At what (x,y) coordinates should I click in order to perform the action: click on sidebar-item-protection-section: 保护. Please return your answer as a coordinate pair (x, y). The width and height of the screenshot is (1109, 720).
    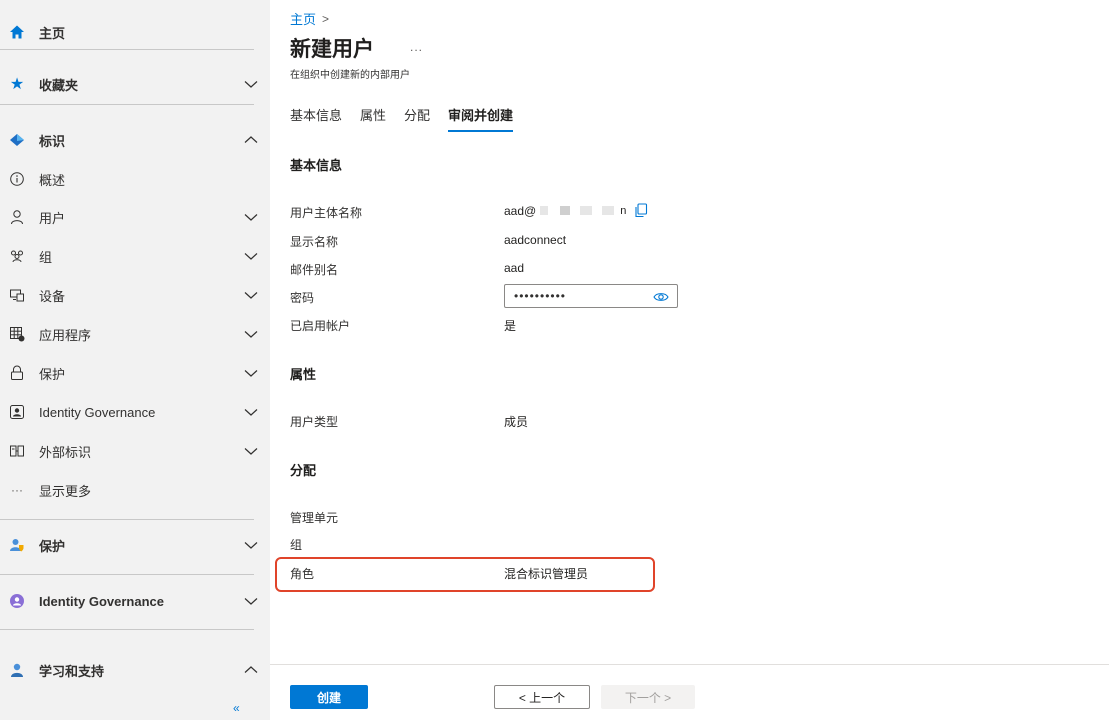
    Looking at the image, I should click on (135, 545).